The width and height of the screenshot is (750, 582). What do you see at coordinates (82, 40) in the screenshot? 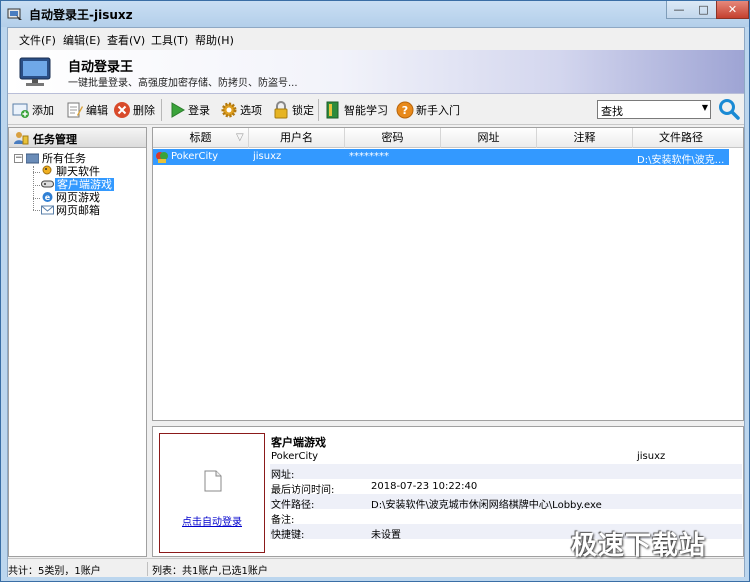
I see `menu-edit: 编辑(E)` at bounding box center [82, 40].